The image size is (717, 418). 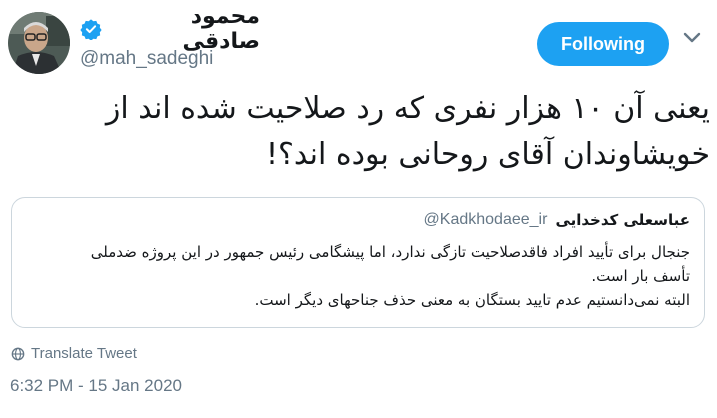 What do you see at coordinates (18, 353) in the screenshot?
I see `globe-icon` at bounding box center [18, 353].